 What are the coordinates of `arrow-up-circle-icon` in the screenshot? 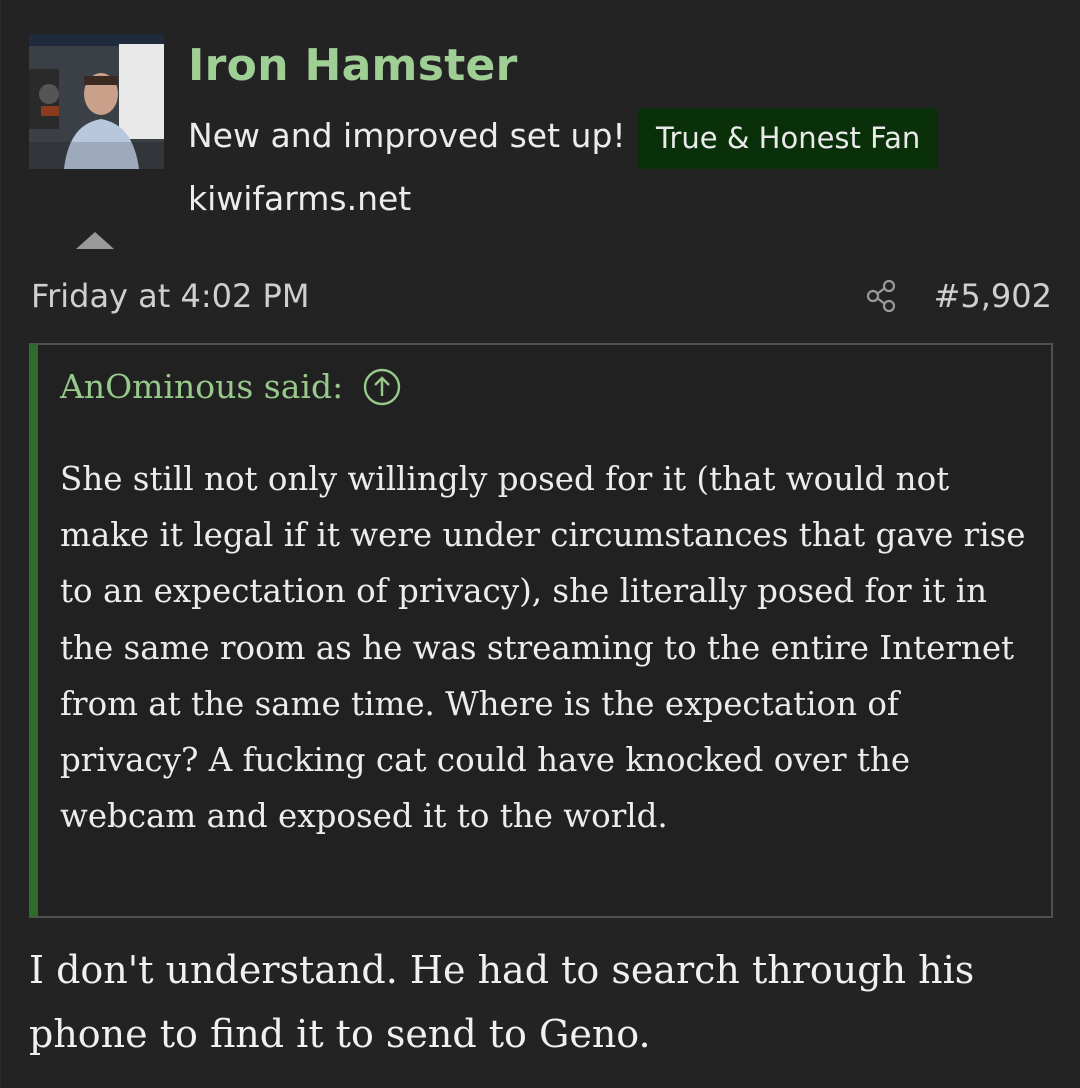 It's located at (382, 387).